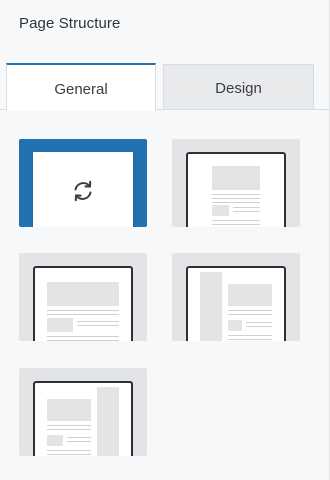  I want to click on layout-option-selected, so click(83, 183).